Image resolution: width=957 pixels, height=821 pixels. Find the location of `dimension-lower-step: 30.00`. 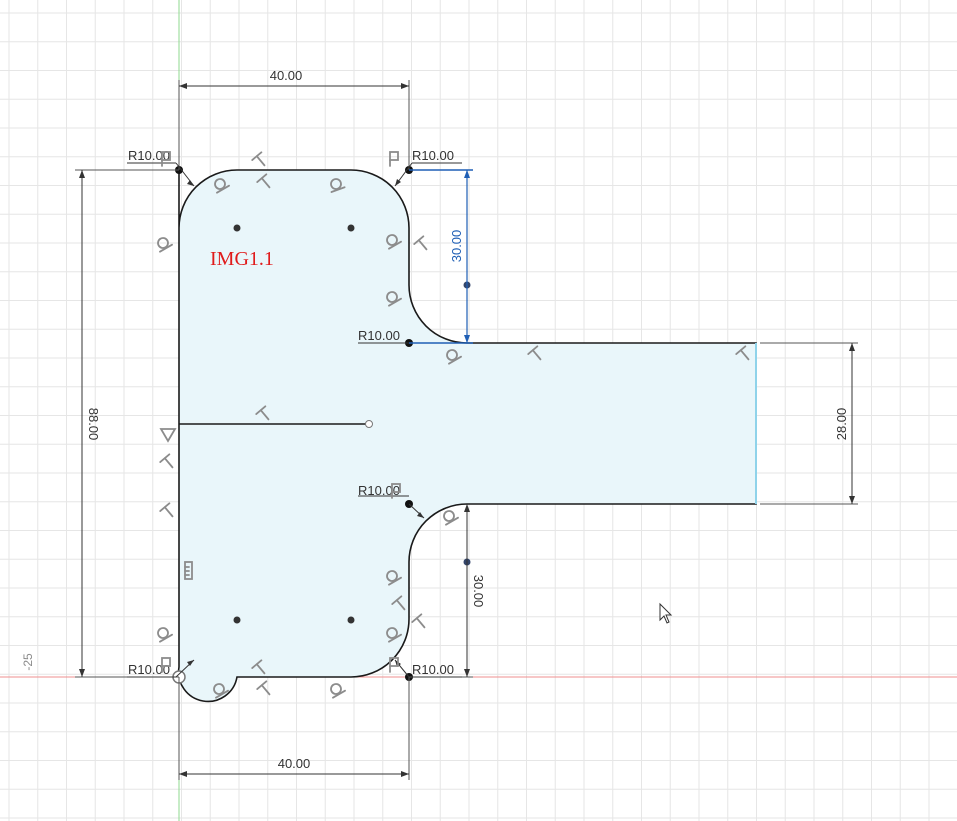

dimension-lower-step: 30.00 is located at coordinates (447, 591).